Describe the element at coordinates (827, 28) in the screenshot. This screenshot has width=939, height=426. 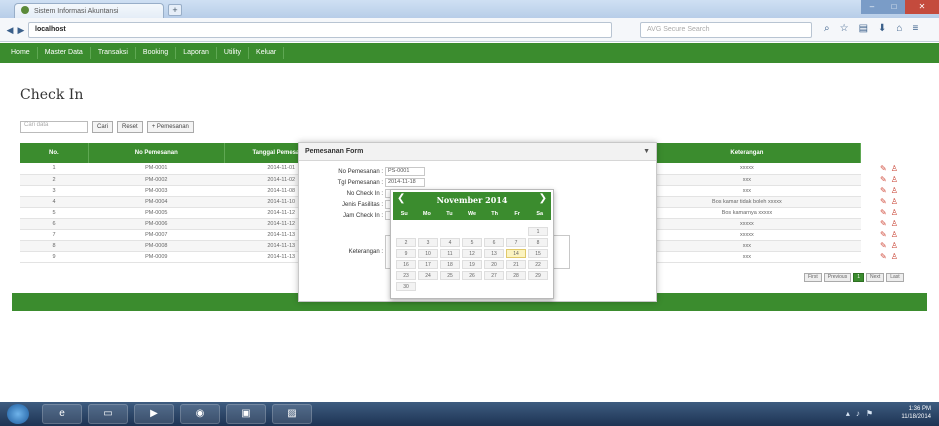
I see `search-icon: ⌕` at that location.